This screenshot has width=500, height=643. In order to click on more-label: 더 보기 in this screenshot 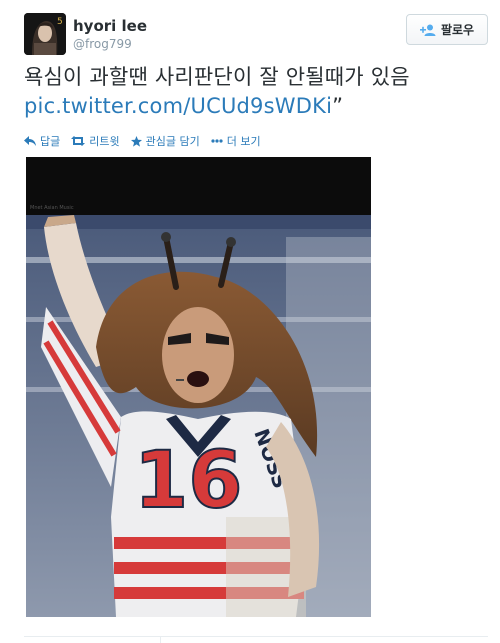, I will do `click(243, 141)`.